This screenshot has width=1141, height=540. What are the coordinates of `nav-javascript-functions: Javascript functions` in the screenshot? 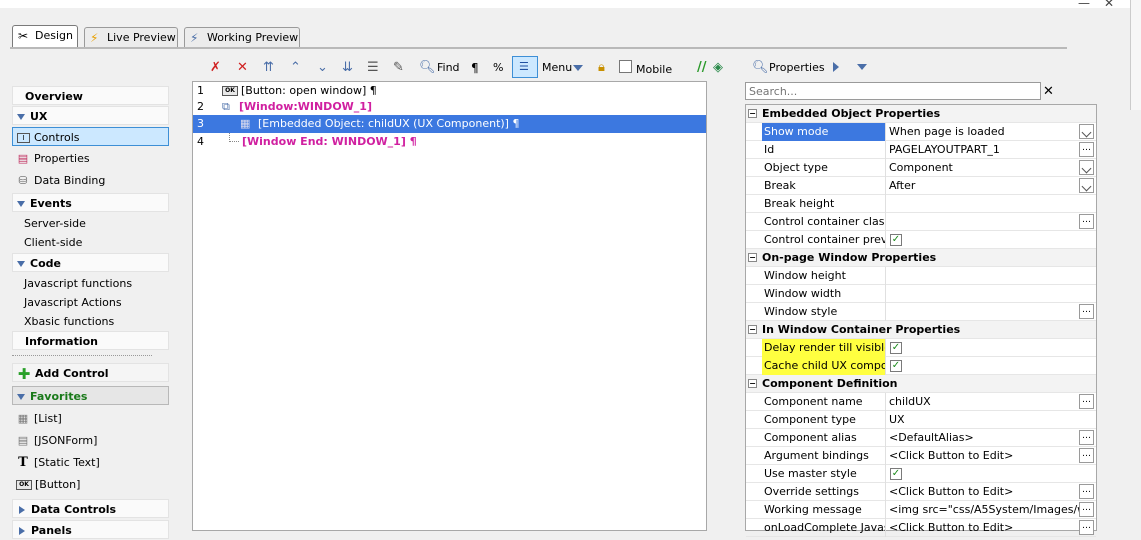 It's located at (90, 283).